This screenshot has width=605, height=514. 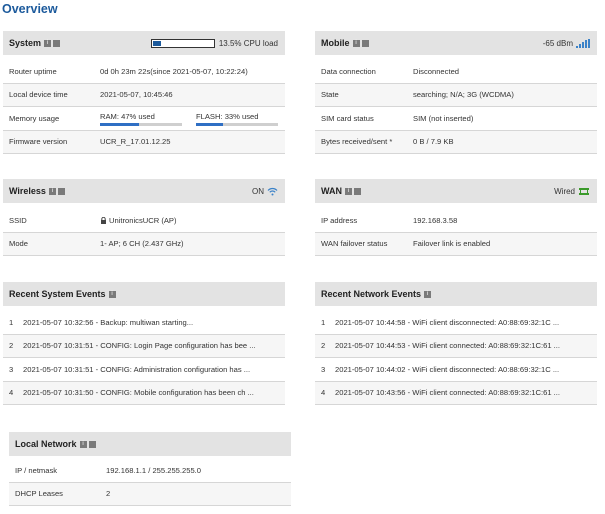 I want to click on lock-icon, so click(x=103, y=220).